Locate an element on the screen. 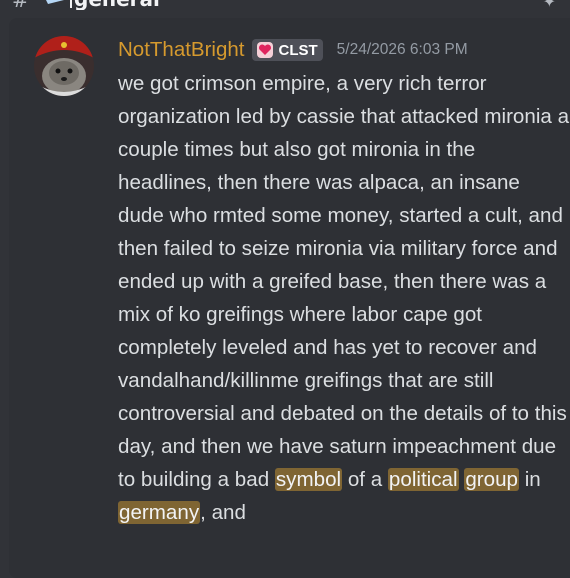  megaphone-icon is located at coordinates (55, 2).